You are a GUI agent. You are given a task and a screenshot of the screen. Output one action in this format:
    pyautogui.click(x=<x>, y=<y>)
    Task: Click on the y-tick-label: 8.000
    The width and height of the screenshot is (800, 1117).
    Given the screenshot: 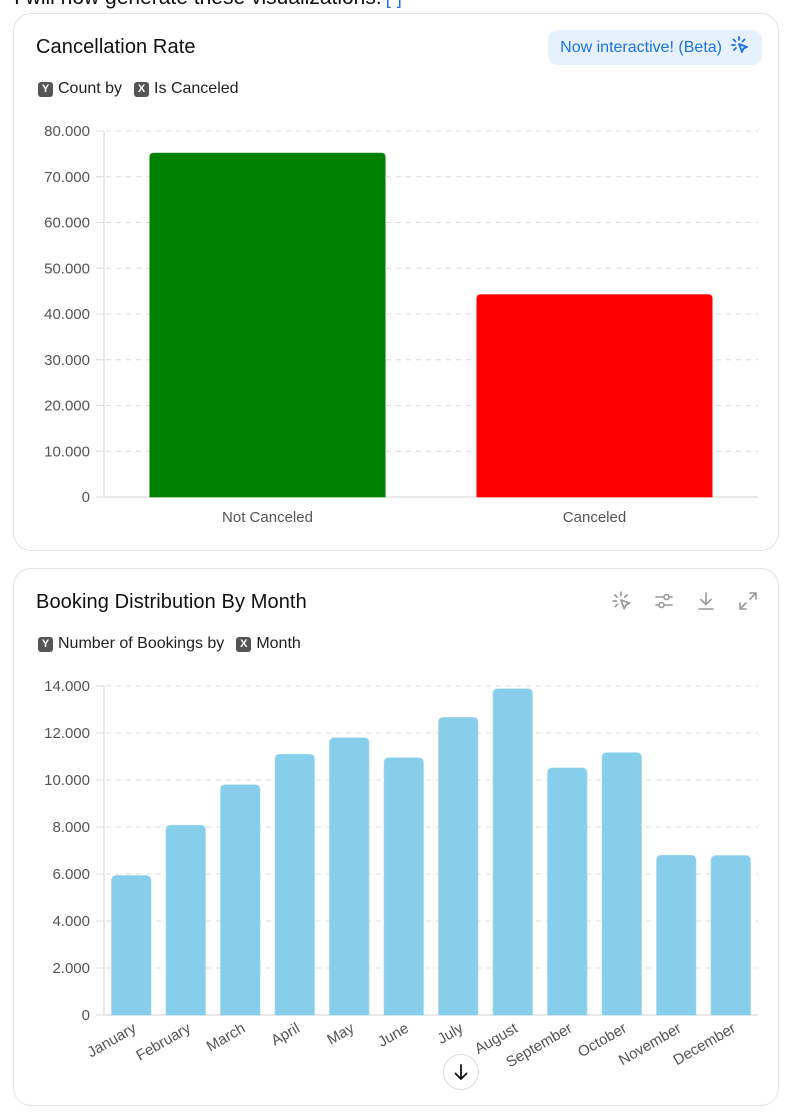 What is the action you would take?
    pyautogui.click(x=71, y=827)
    